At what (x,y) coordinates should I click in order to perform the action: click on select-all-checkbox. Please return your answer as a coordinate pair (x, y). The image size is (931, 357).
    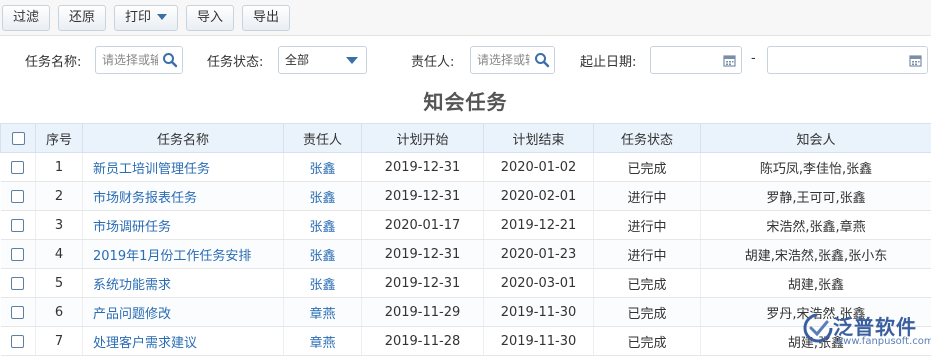
    Looking at the image, I should click on (18, 138).